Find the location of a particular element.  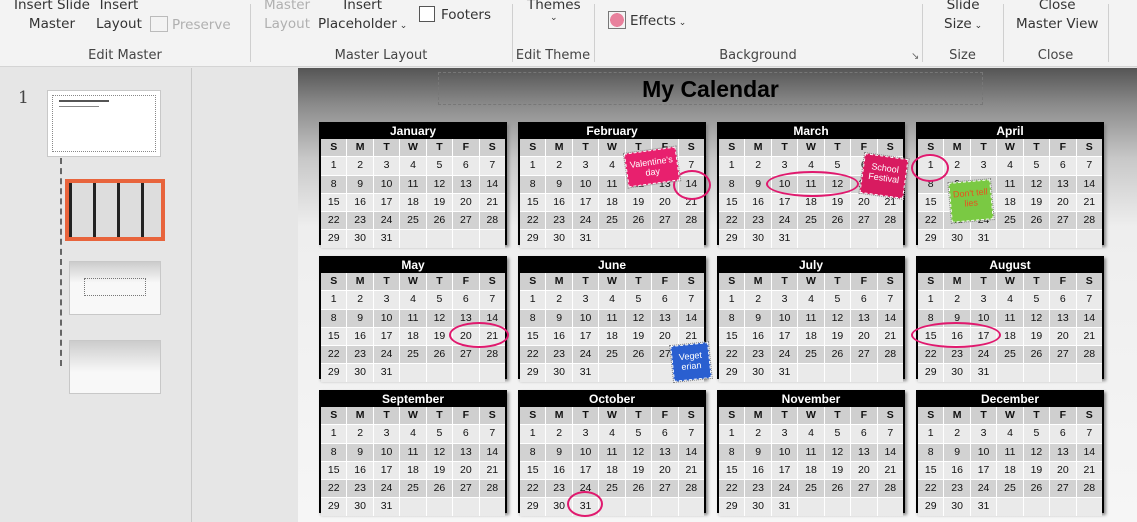

day-cell: 1 is located at coordinates (334, 434).